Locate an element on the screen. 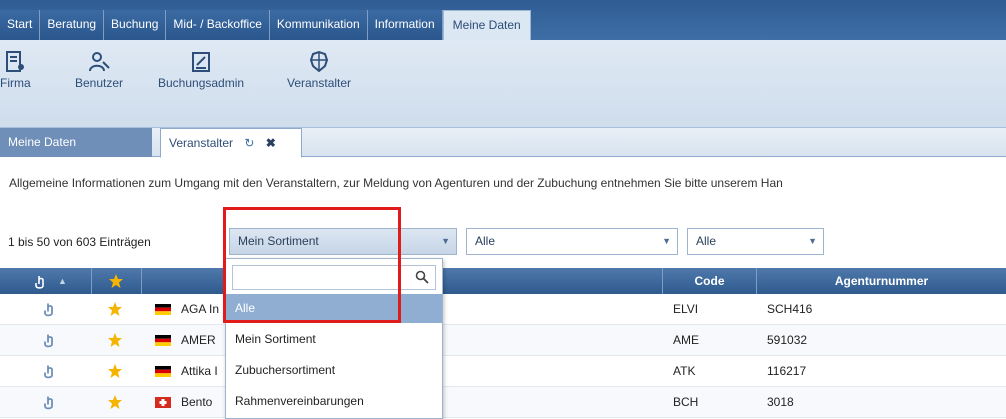  tab-veranstalter: Veranstalter ↻ ✖ is located at coordinates (231, 143).